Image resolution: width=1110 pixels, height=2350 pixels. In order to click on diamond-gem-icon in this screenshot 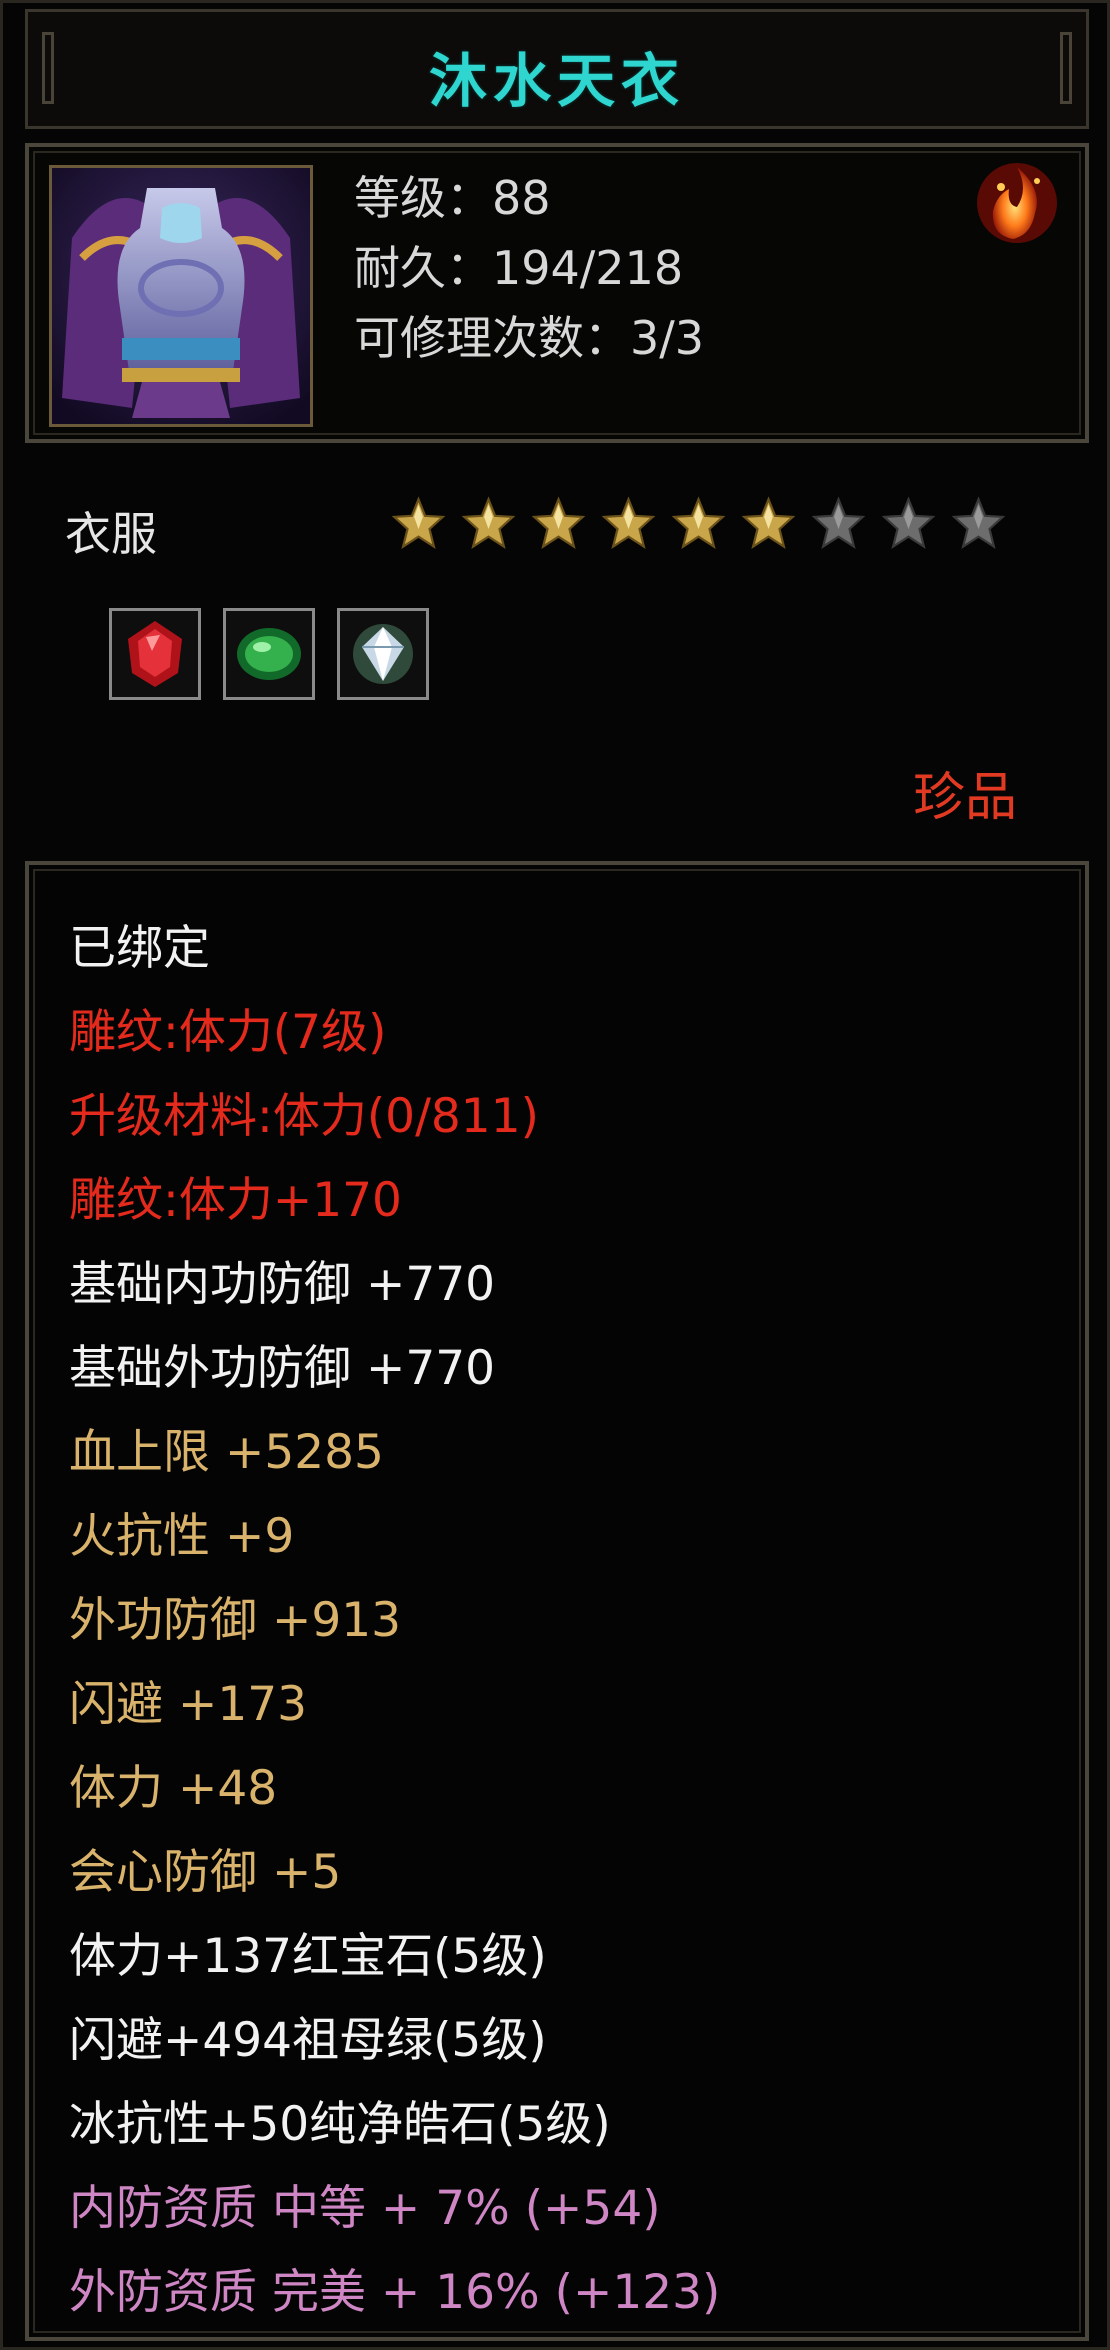, I will do `click(383, 654)`.